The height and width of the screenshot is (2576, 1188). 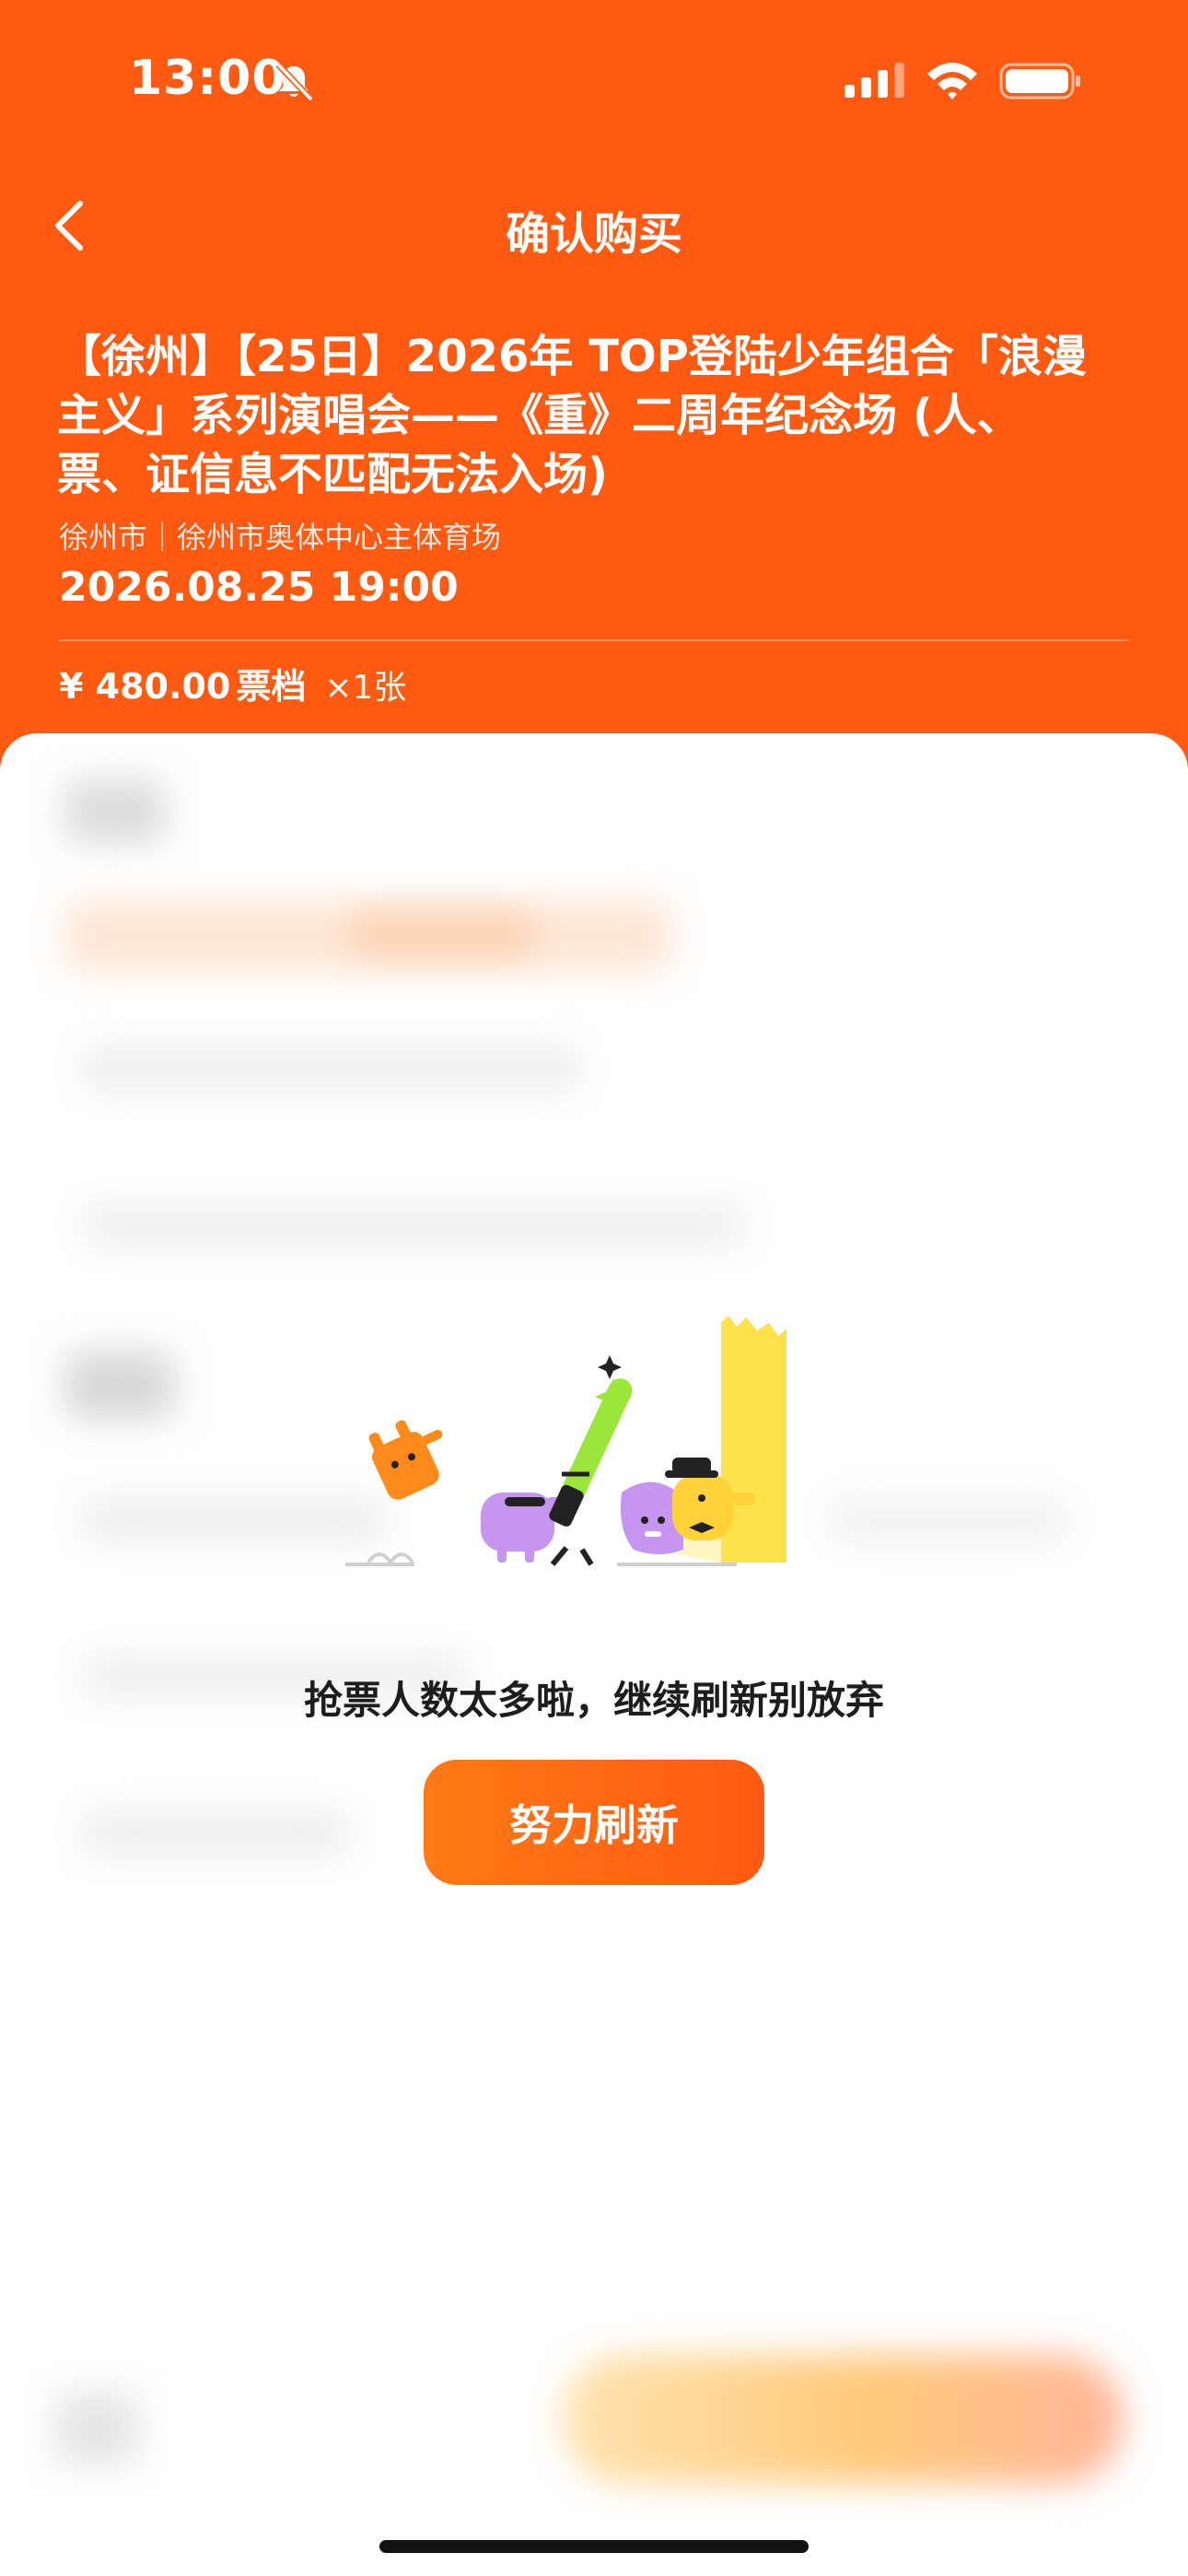 I want to click on ticket-tier-label: 票档, so click(x=271, y=686).